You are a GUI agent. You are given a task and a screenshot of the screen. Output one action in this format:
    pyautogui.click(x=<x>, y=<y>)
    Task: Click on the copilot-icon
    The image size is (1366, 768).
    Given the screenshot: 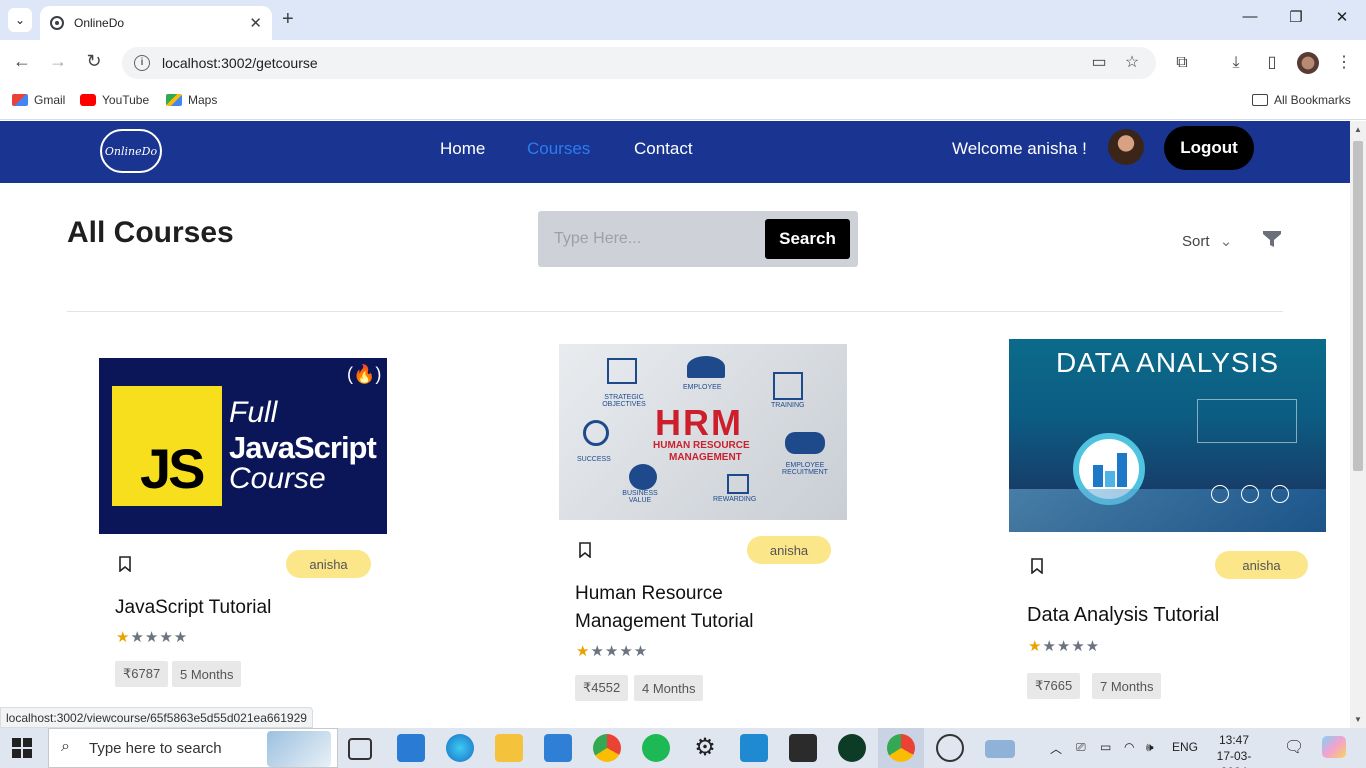 What is the action you would take?
    pyautogui.click(x=1334, y=747)
    